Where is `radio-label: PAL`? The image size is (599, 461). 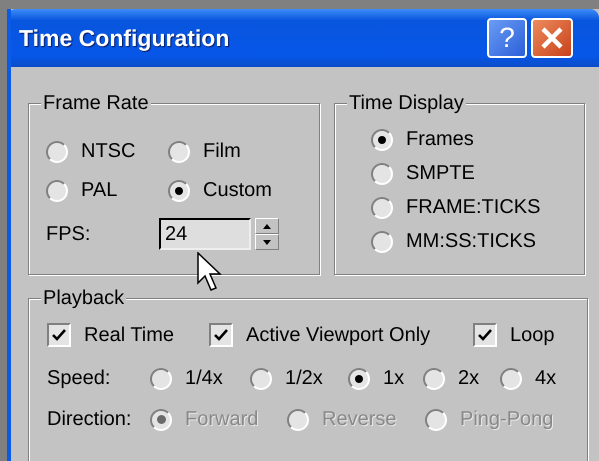 radio-label: PAL is located at coordinates (99, 190).